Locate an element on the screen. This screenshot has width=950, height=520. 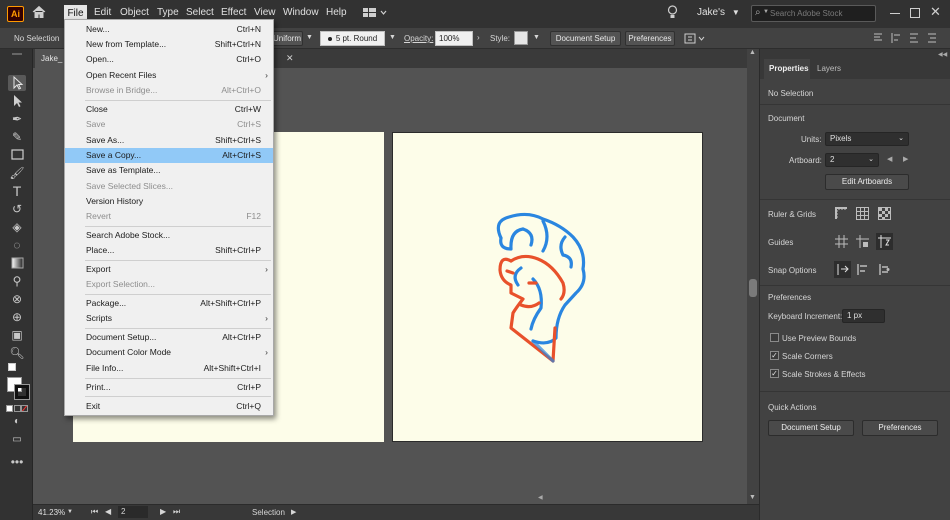
lightbulb-icon is located at coordinates (672, 12).